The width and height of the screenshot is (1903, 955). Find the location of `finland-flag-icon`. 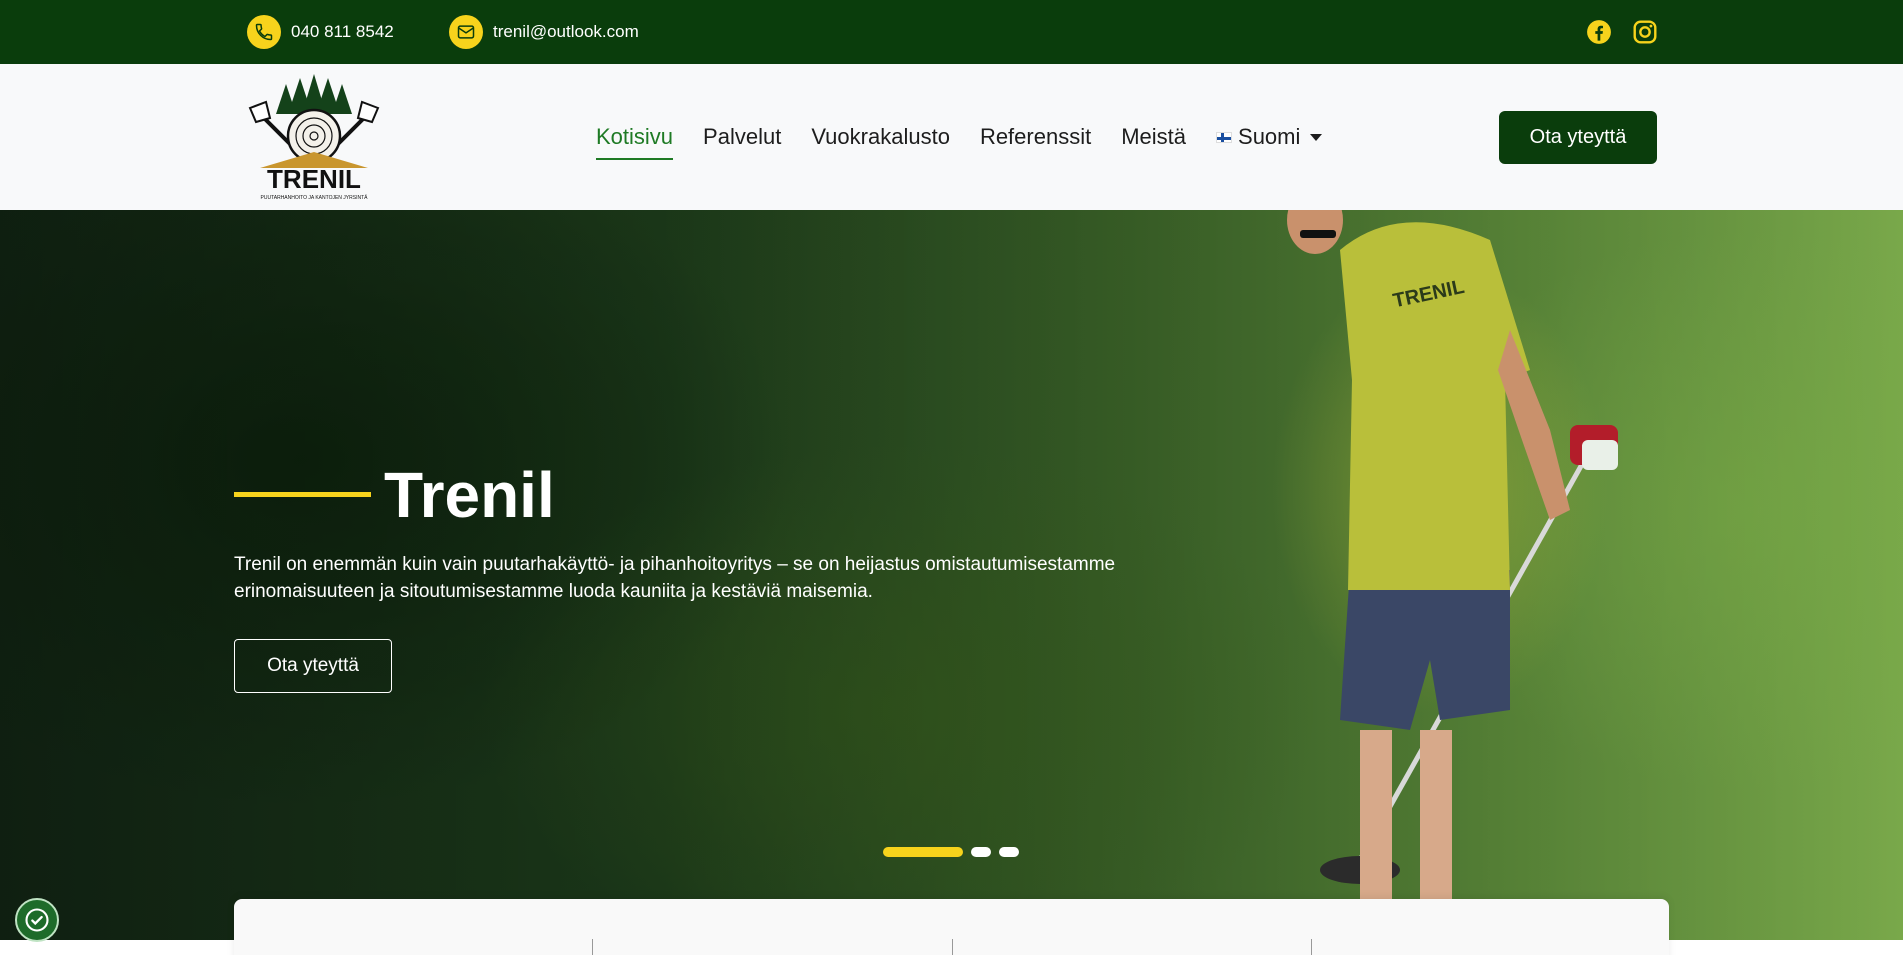

finland-flag-icon is located at coordinates (1224, 137).